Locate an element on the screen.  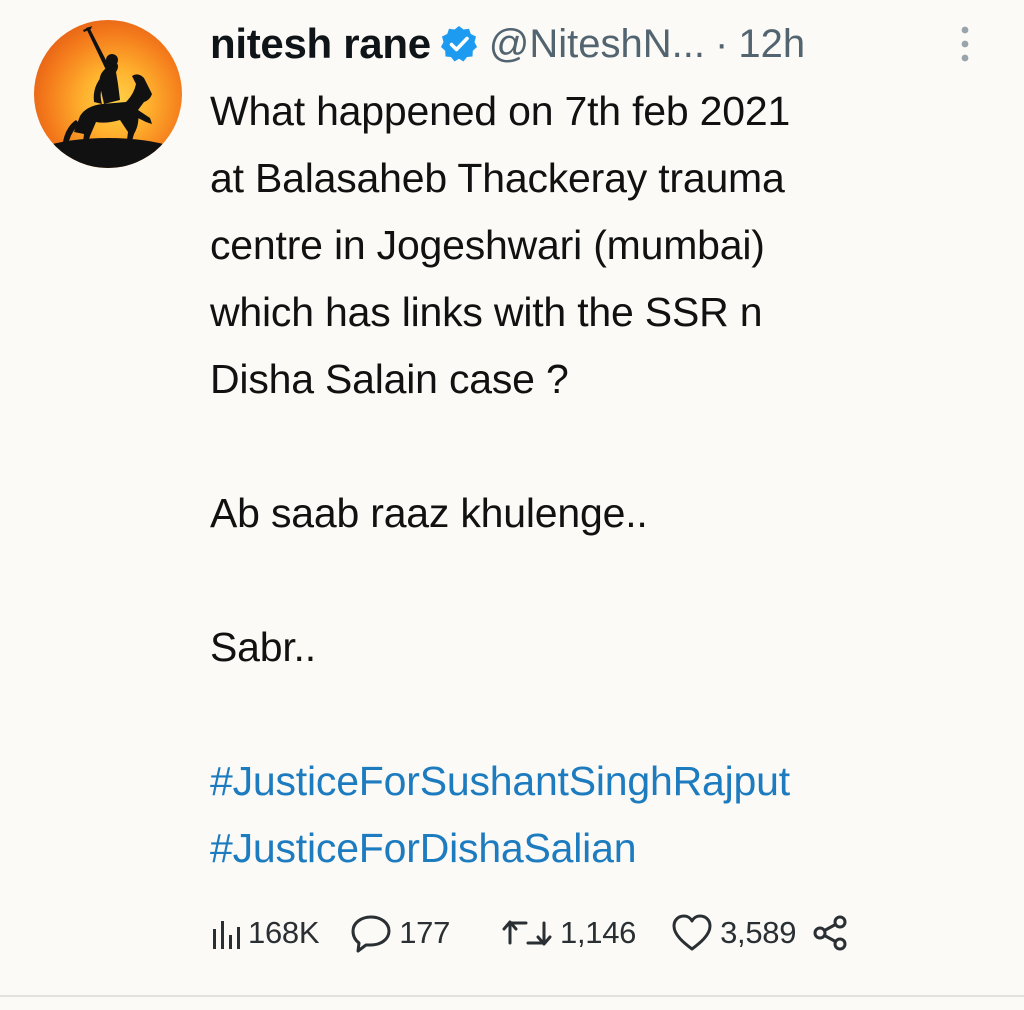
reply-button: 177 is located at coordinates (399, 933).